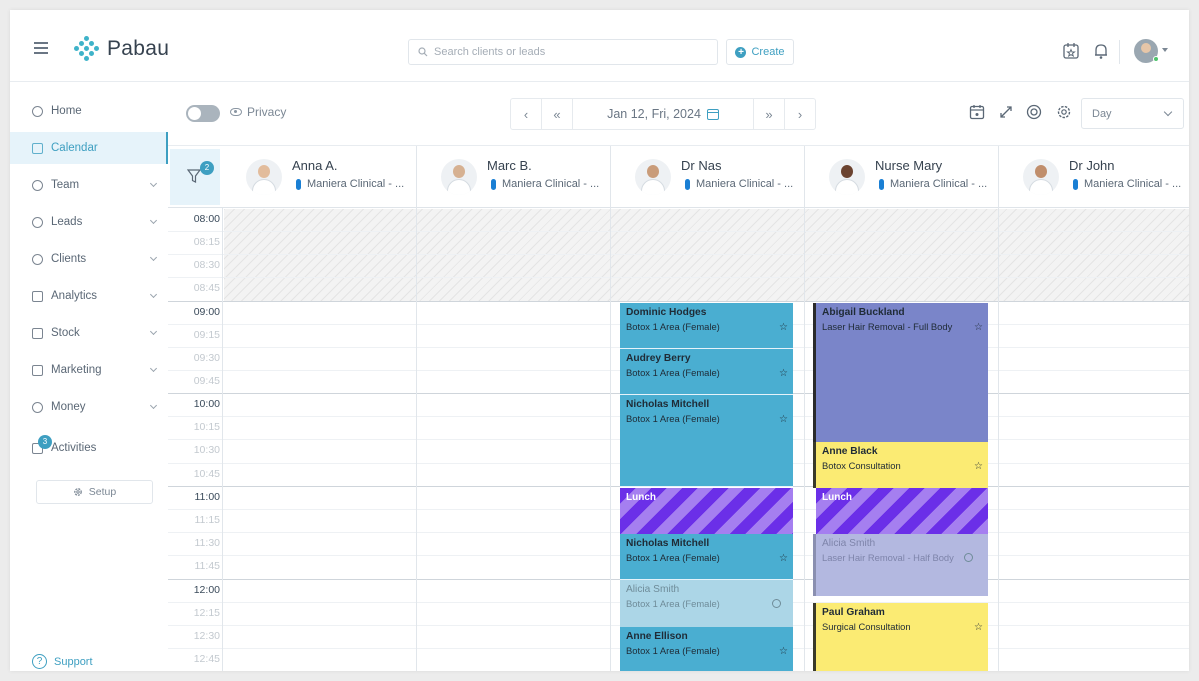  I want to click on sidebar-item-activities: Activities, so click(89, 448).